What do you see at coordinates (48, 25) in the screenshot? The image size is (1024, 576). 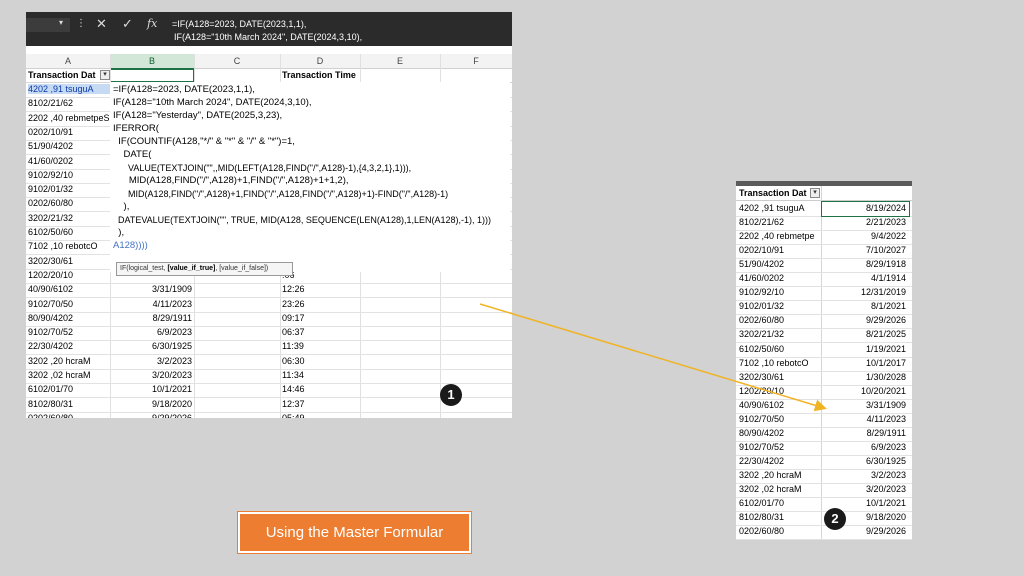 I see `name-box` at bounding box center [48, 25].